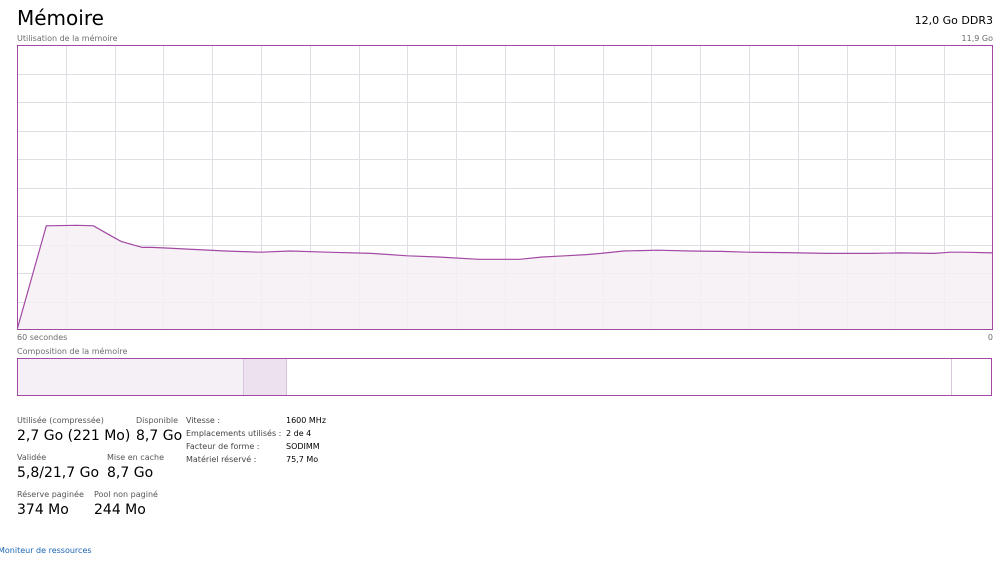  I want to click on used-value: 2,7 Go (221 Mo), so click(74, 436).